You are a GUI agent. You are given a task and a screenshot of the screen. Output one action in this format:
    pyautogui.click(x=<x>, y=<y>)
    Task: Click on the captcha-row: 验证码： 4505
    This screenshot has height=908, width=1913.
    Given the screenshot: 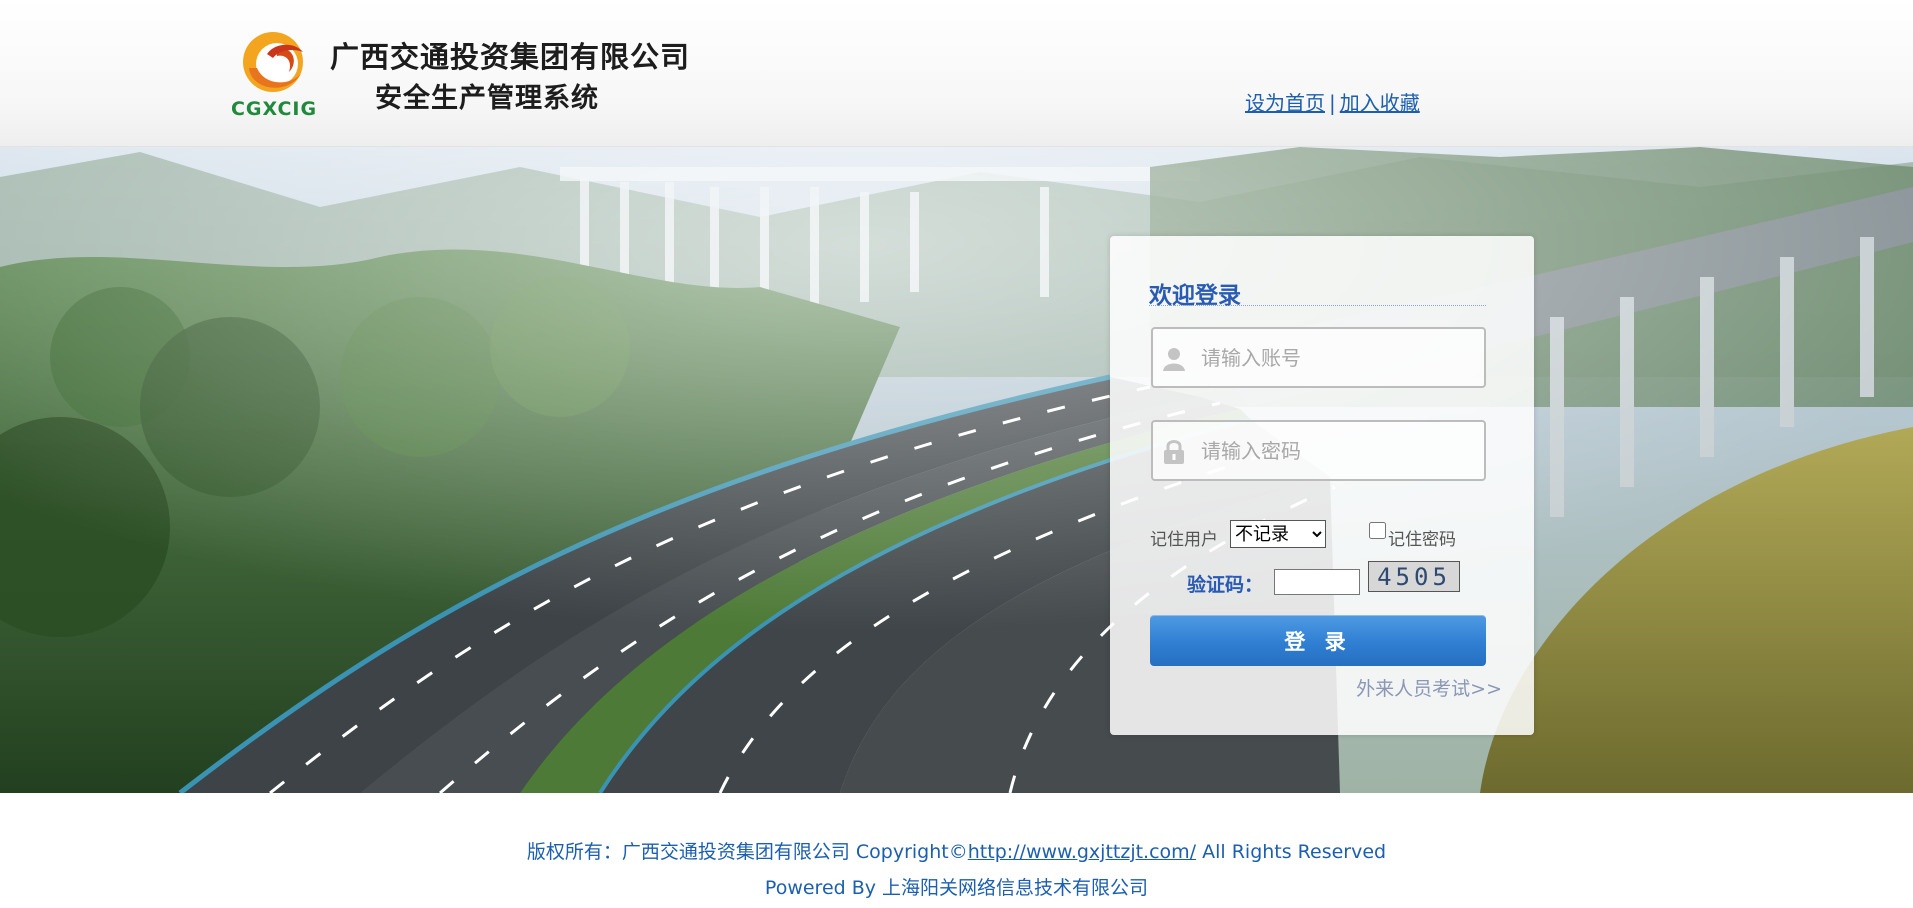 What is the action you would take?
    pyautogui.click(x=1335, y=581)
    